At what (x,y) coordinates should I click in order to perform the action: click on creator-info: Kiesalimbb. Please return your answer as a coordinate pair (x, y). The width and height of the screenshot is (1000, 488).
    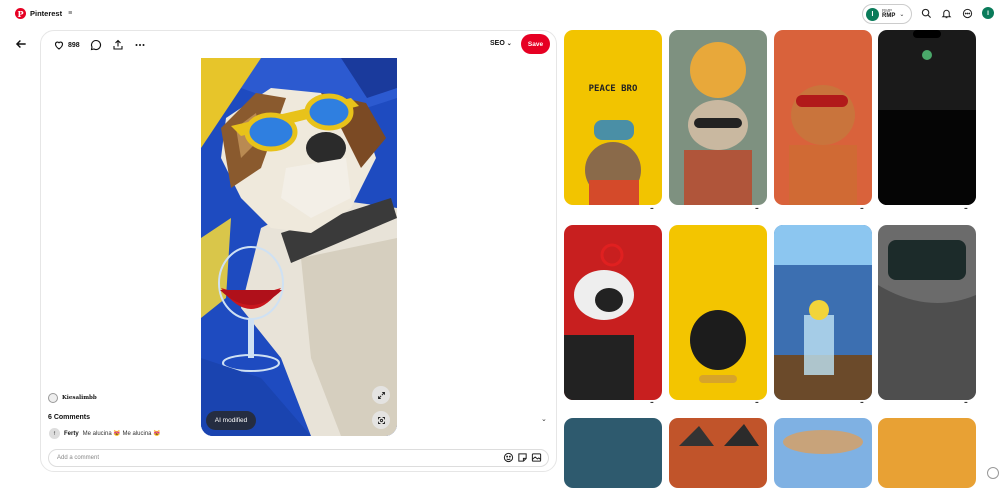
    Looking at the image, I should click on (72, 398).